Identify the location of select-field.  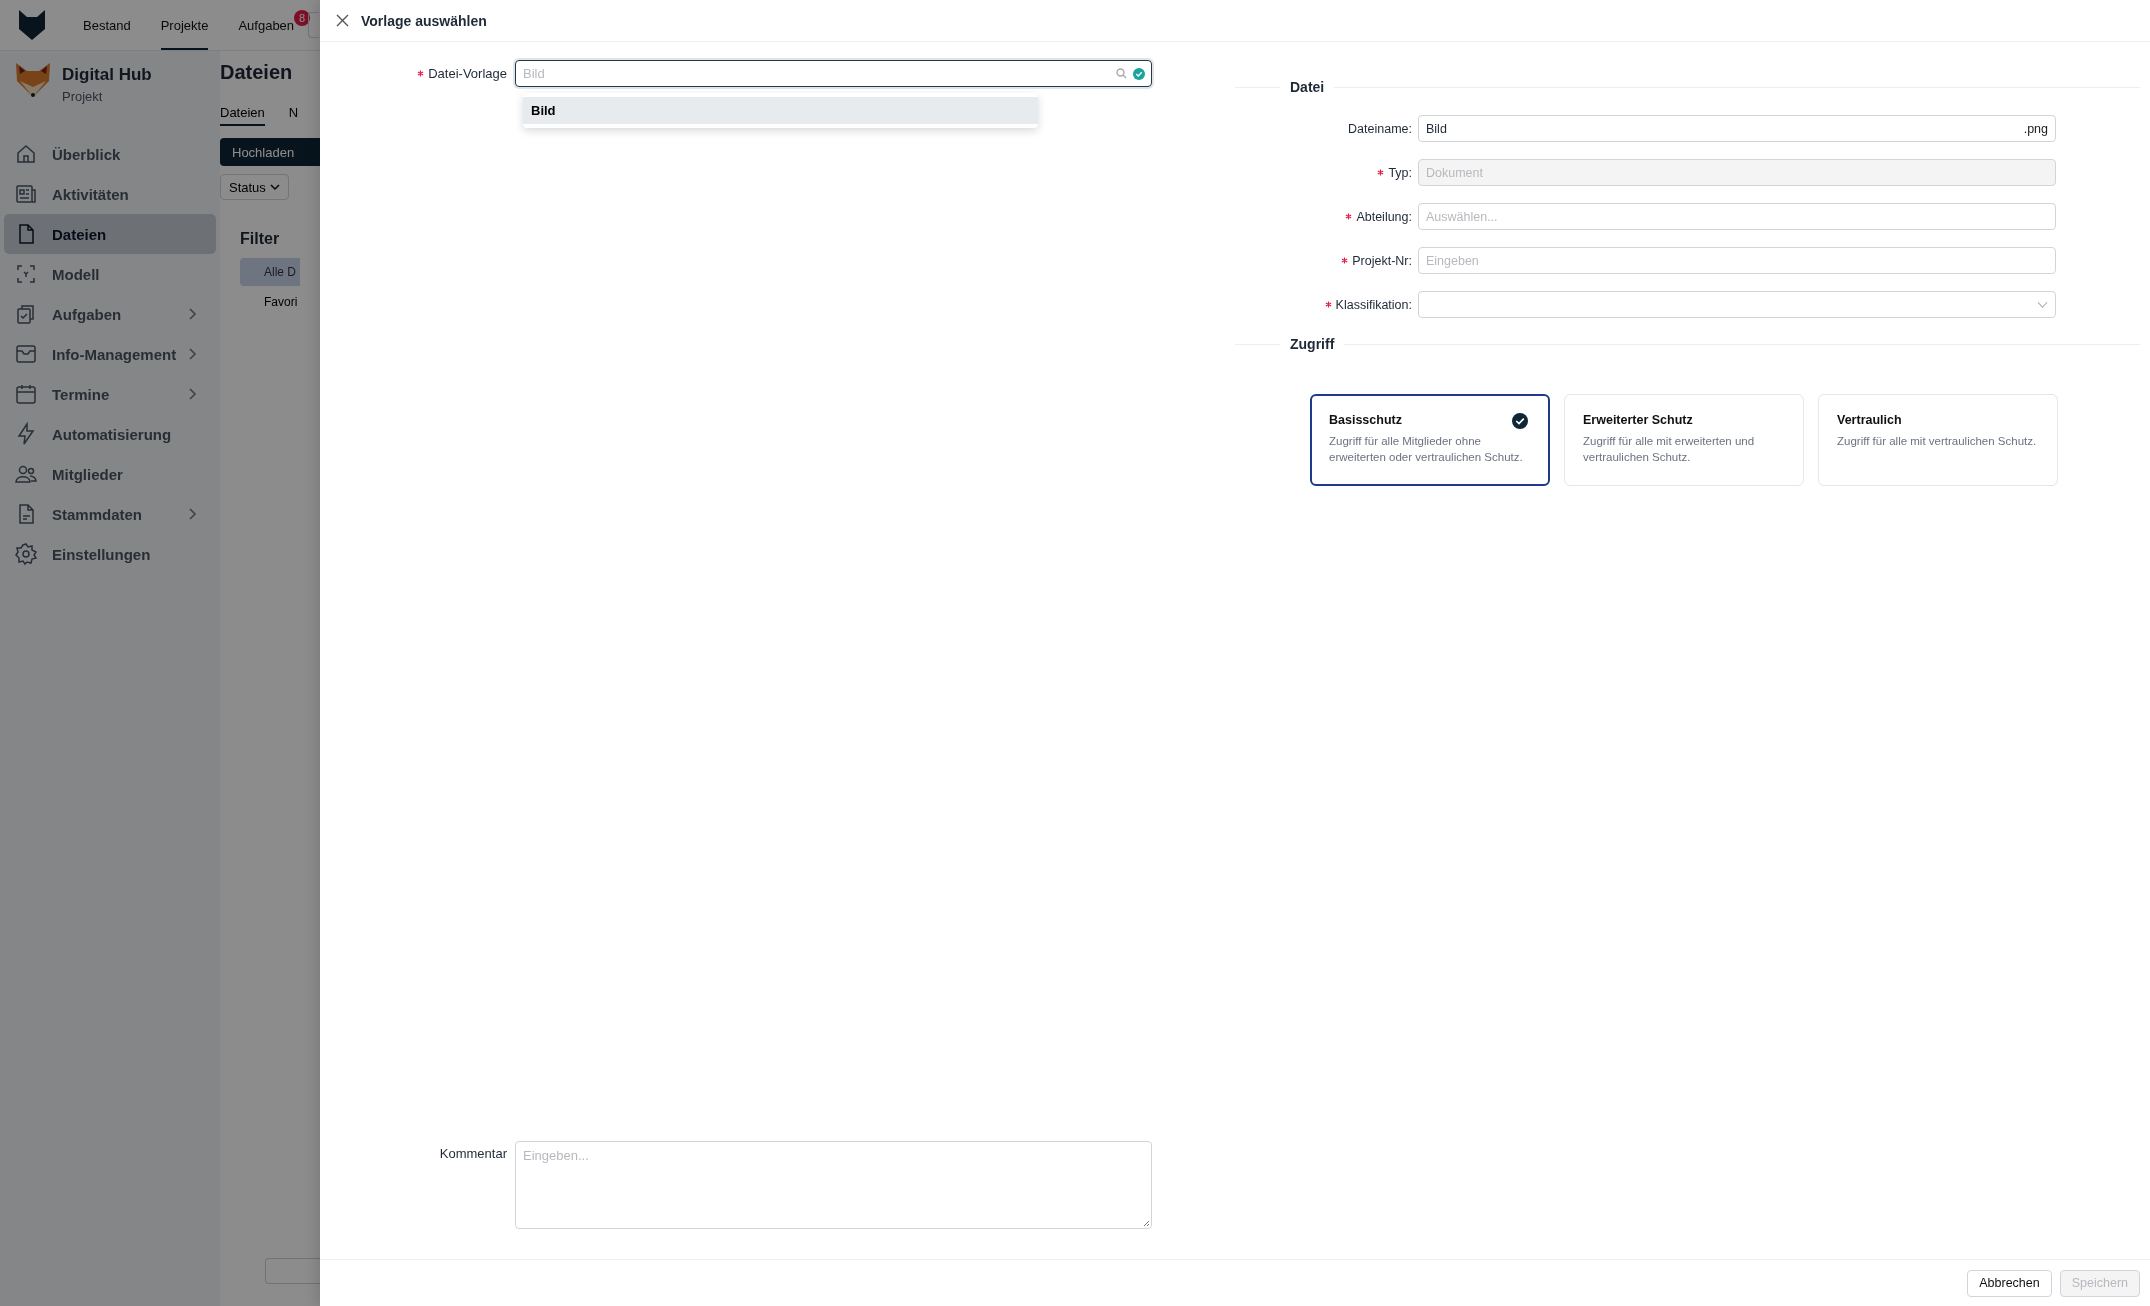
(1737, 304).